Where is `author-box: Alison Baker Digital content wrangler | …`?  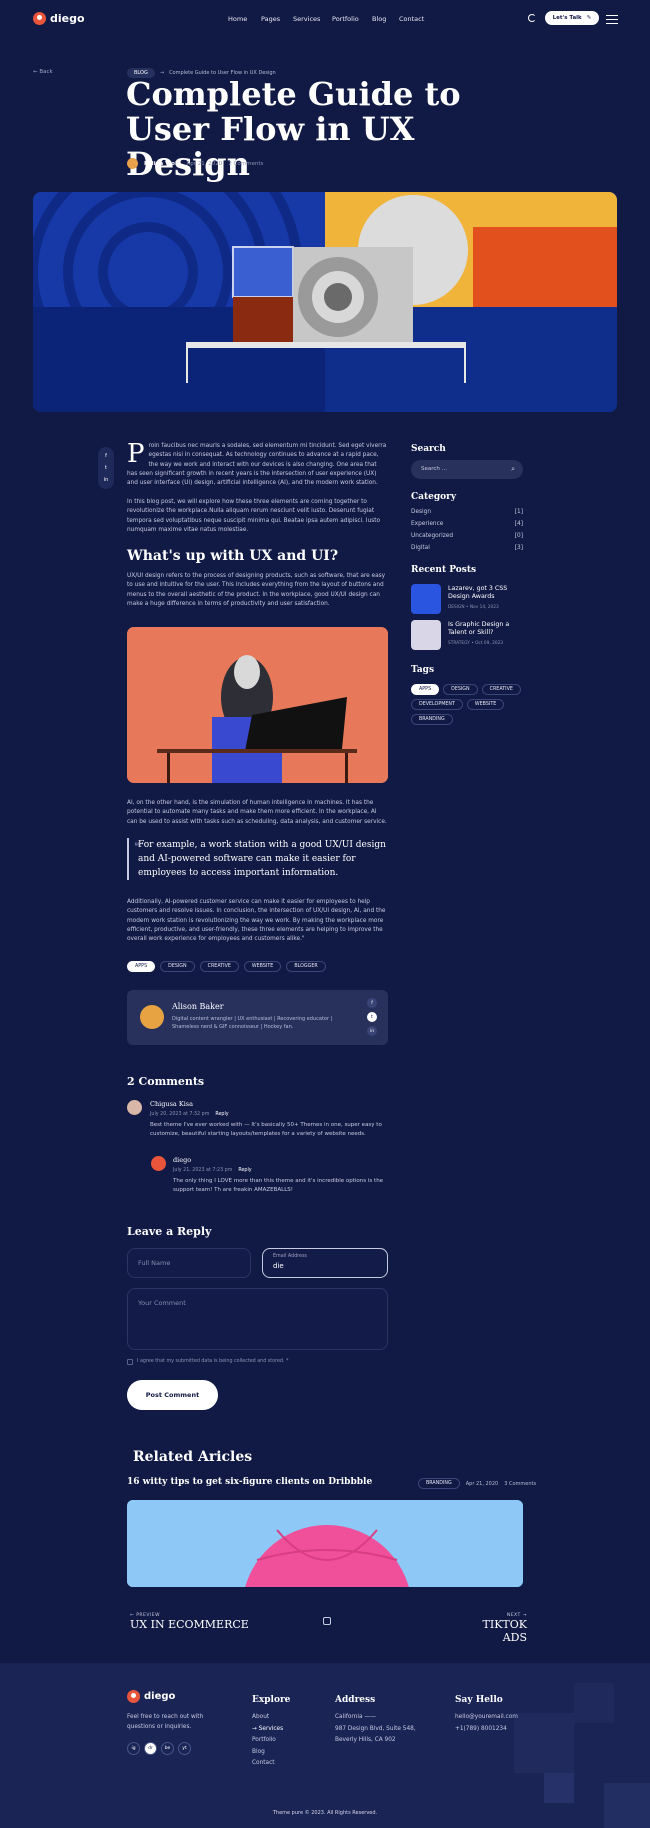 author-box: Alison Baker Digital content wrangler | … is located at coordinates (257, 1017).